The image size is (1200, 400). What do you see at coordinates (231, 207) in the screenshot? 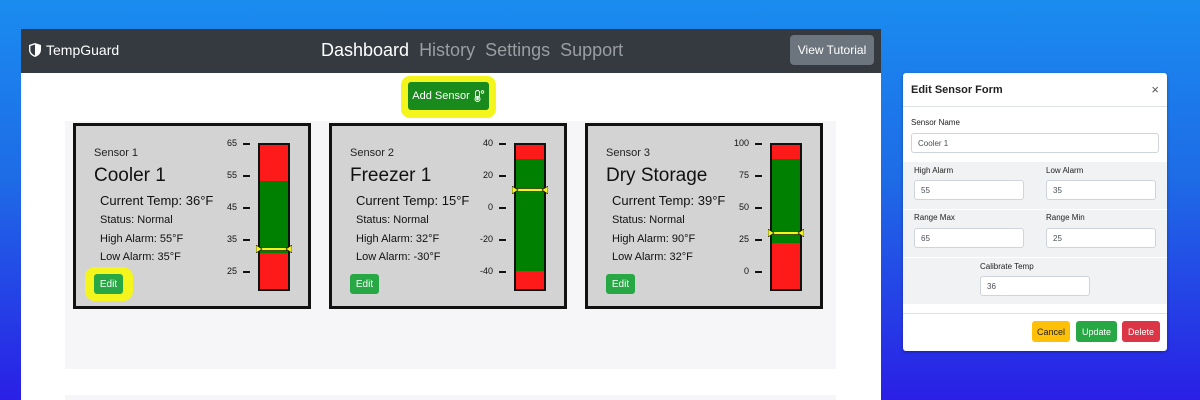
I see `gauge-tick-label: 45` at bounding box center [231, 207].